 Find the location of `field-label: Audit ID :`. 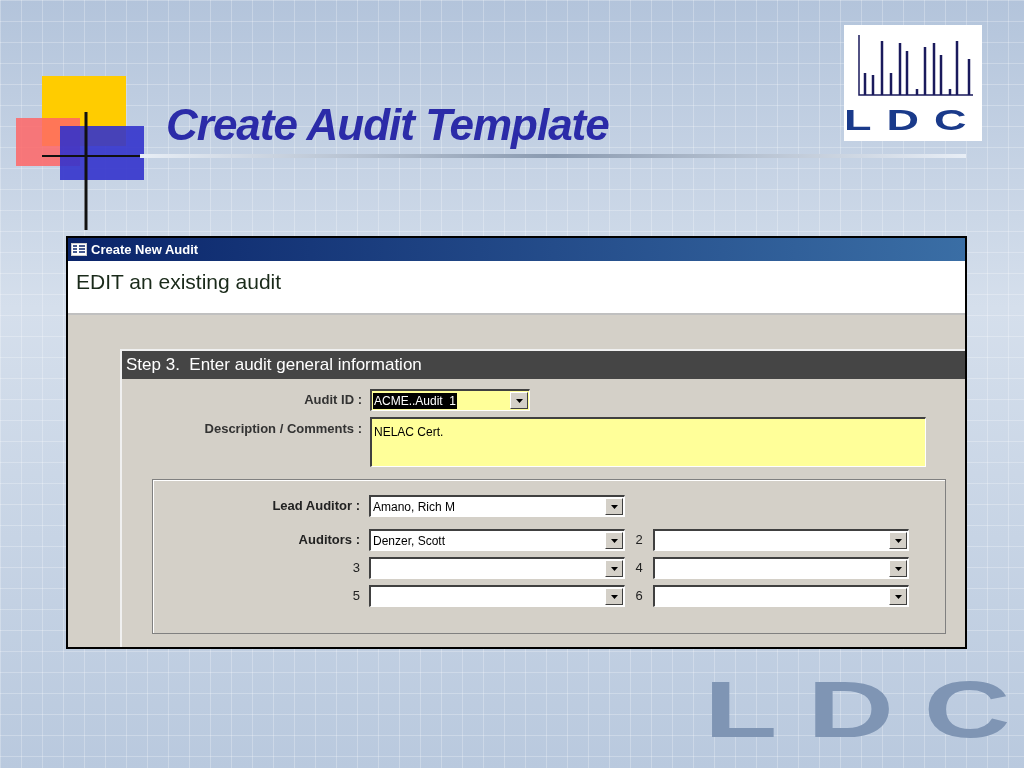

field-label: Audit ID : is located at coordinates (333, 400).